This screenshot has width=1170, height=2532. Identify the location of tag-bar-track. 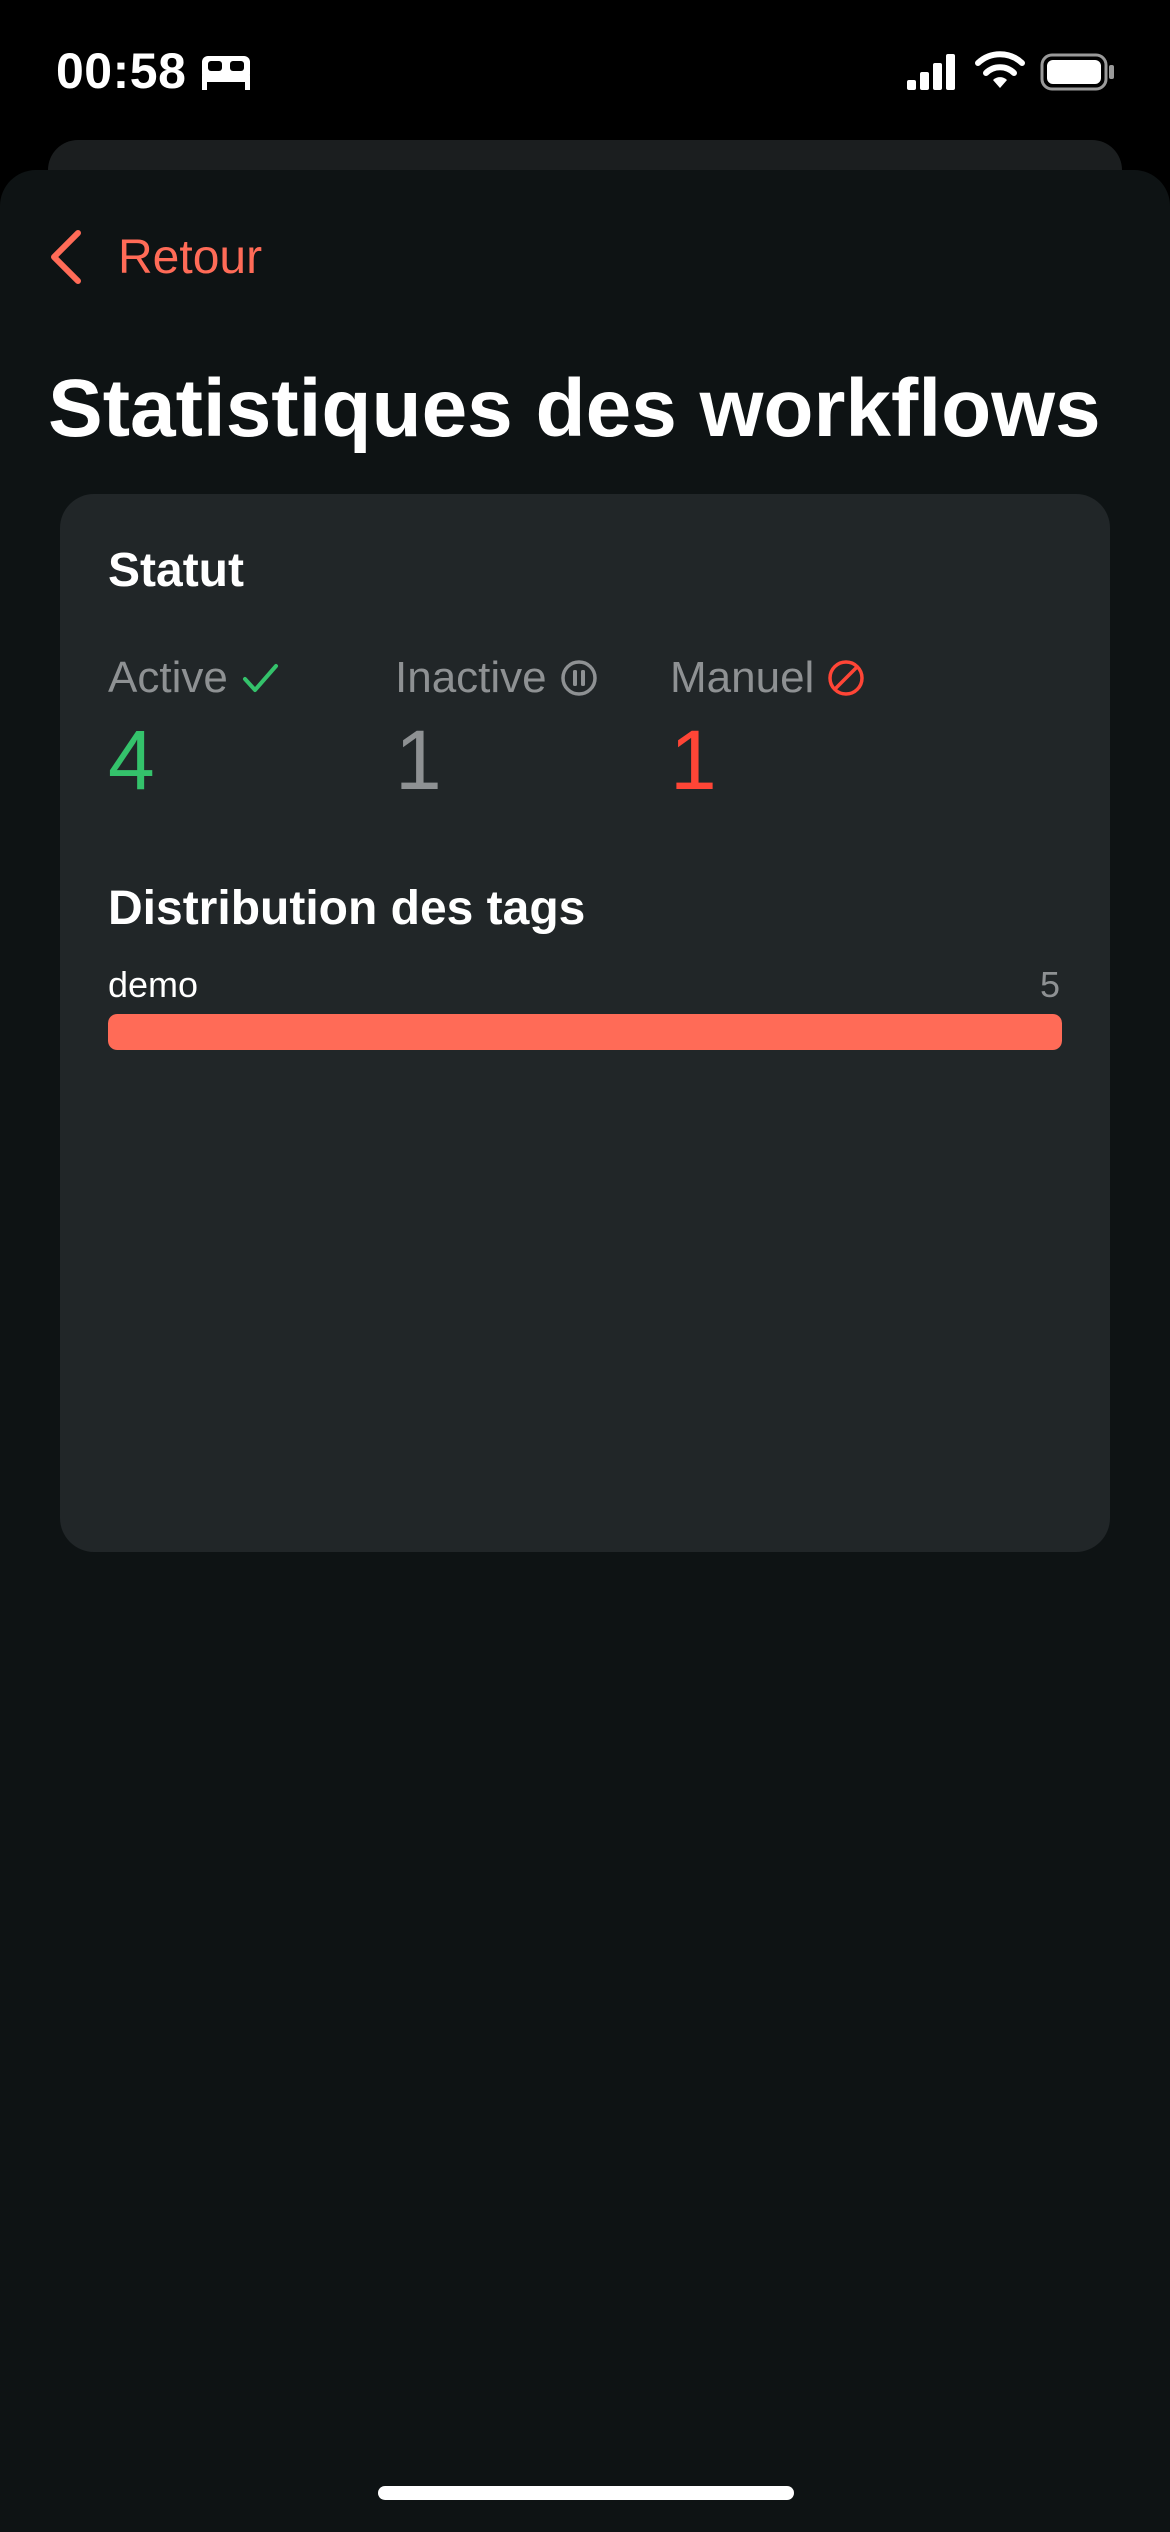
(585, 1032).